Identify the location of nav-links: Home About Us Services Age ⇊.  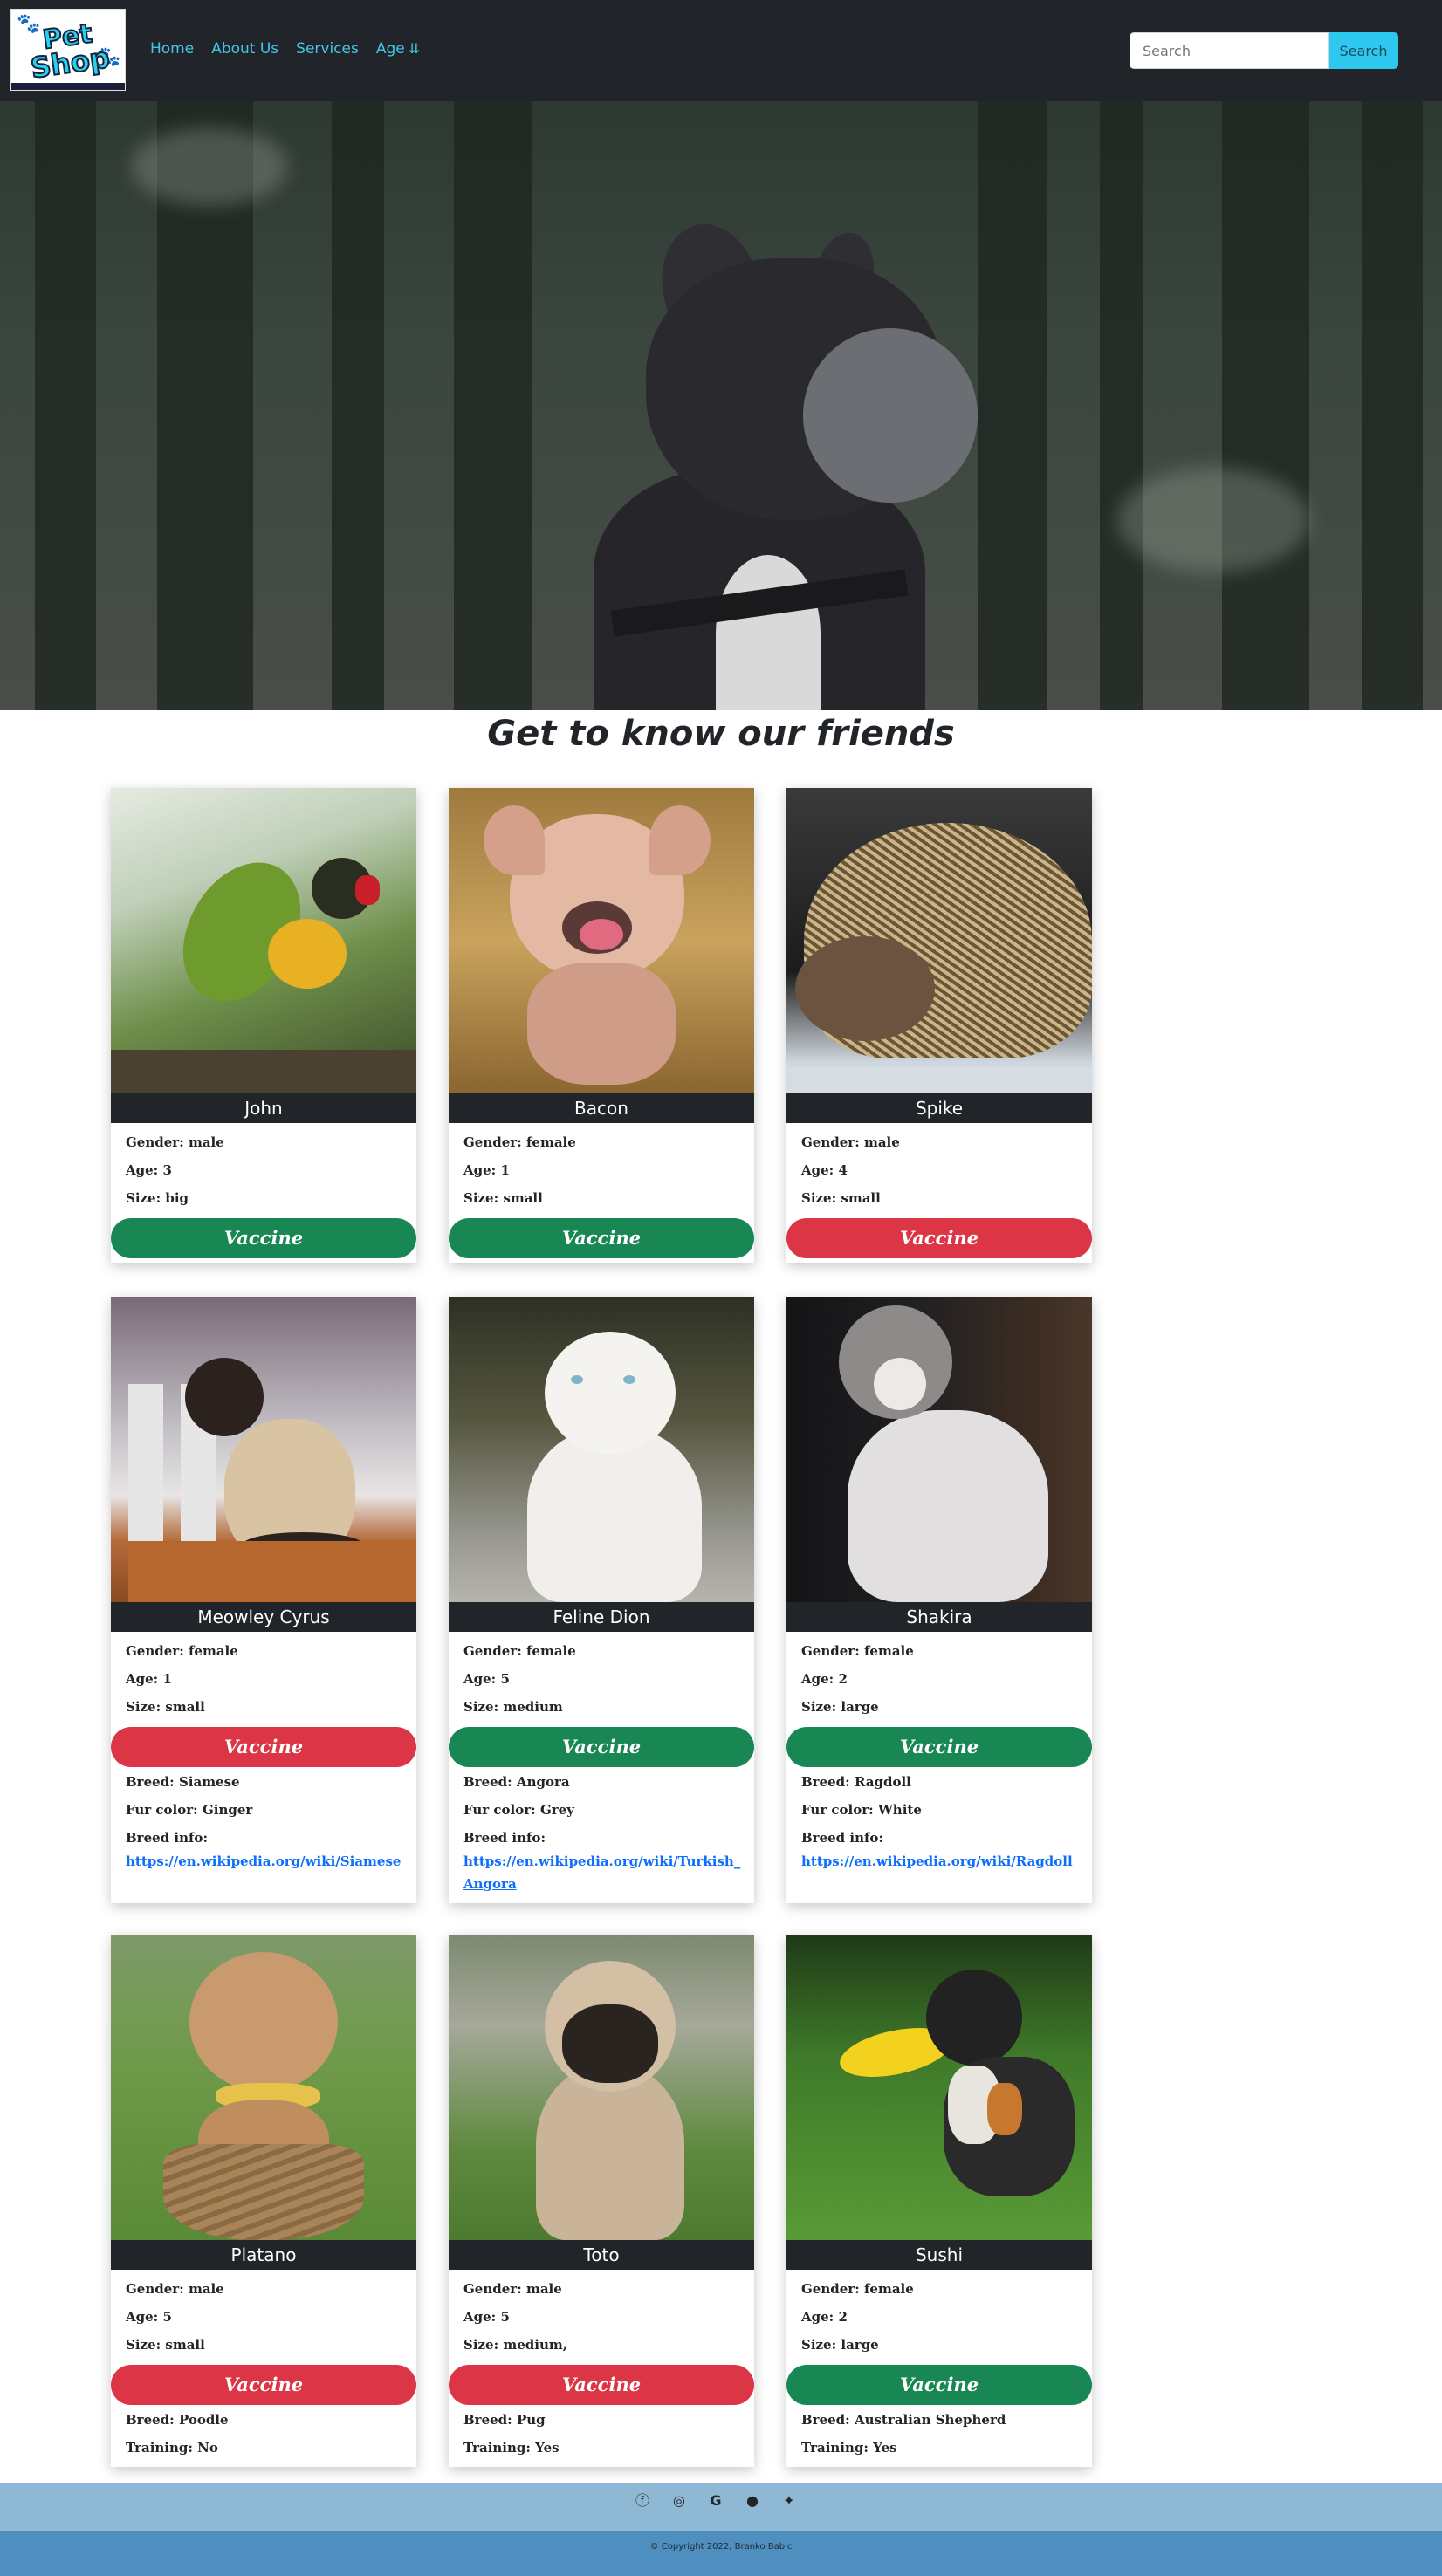
(285, 49).